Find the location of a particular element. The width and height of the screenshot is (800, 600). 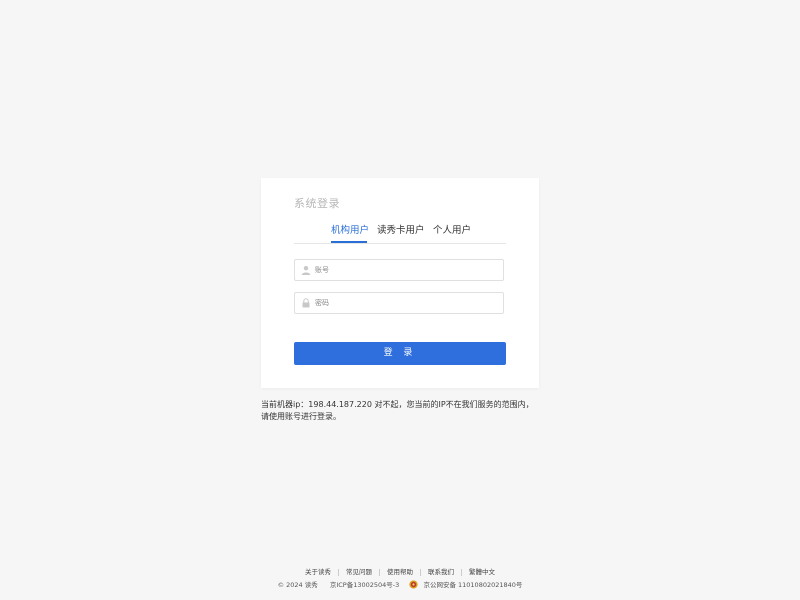

footer-links: 关于读秀 常见问题 使用帮助 联系我们 繁體中文 is located at coordinates (400, 571).